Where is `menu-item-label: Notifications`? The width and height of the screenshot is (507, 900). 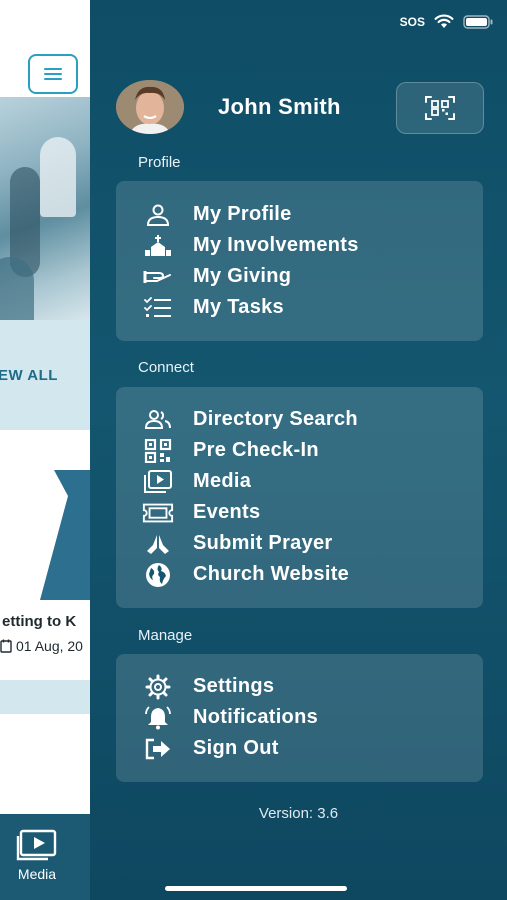
menu-item-label: Notifications is located at coordinates (256, 717).